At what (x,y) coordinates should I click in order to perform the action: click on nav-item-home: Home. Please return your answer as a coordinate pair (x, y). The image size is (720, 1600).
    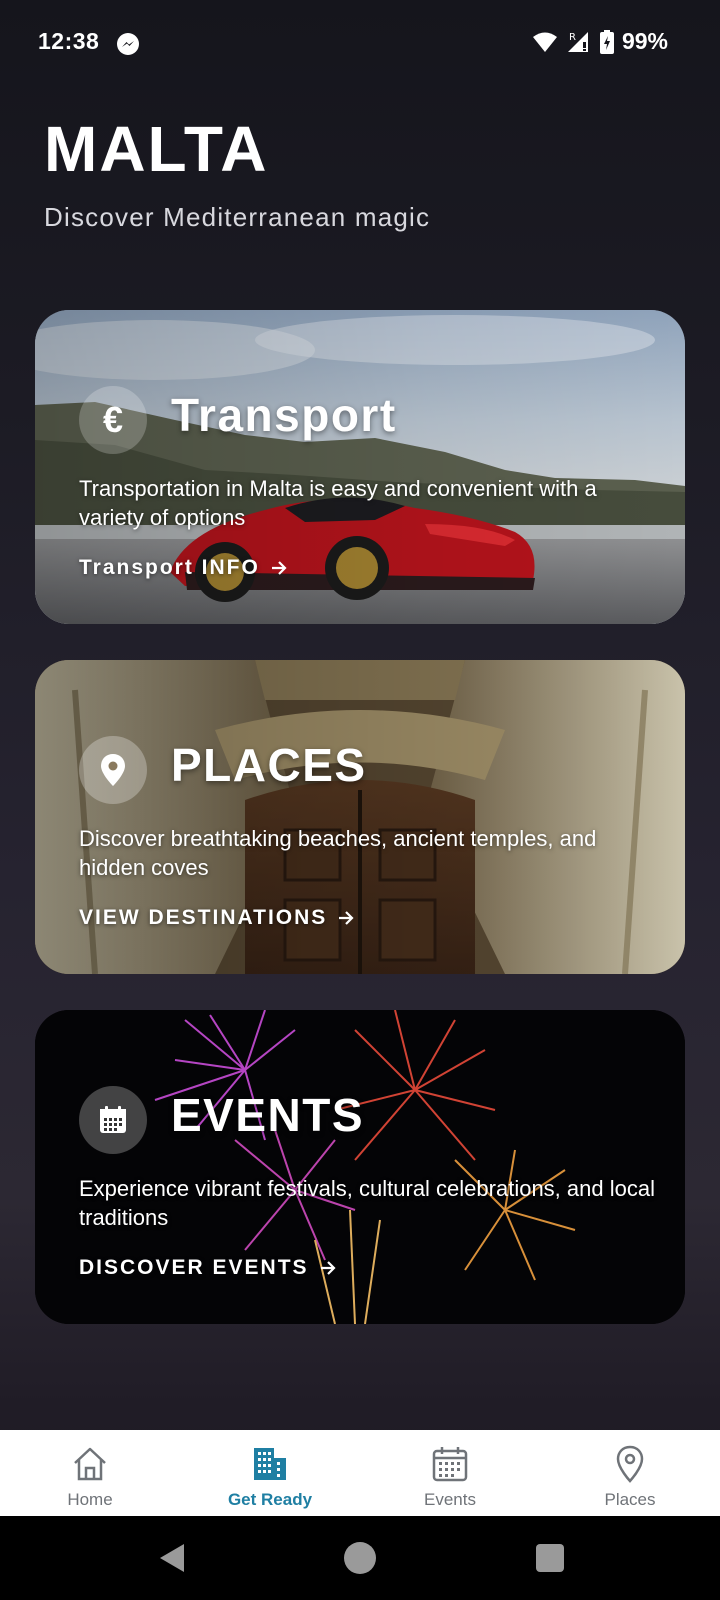
    Looking at the image, I should click on (90, 1473).